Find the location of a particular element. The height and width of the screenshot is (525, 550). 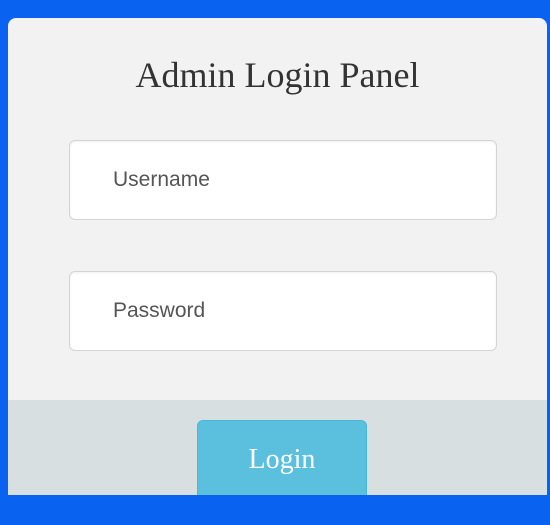

password-input is located at coordinates (283, 311).